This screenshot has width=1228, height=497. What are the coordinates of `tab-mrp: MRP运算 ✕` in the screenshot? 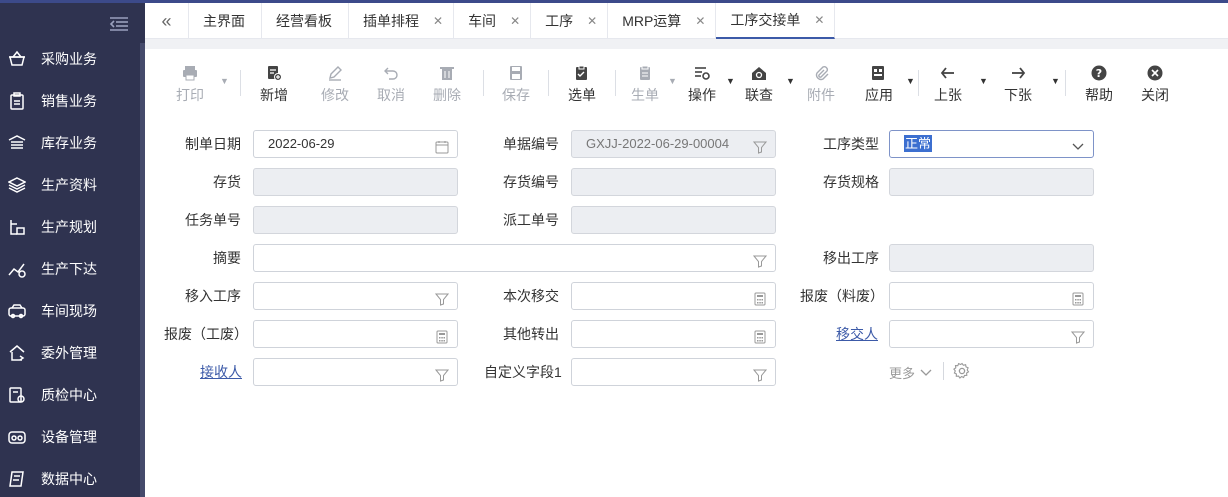 It's located at (662, 21).